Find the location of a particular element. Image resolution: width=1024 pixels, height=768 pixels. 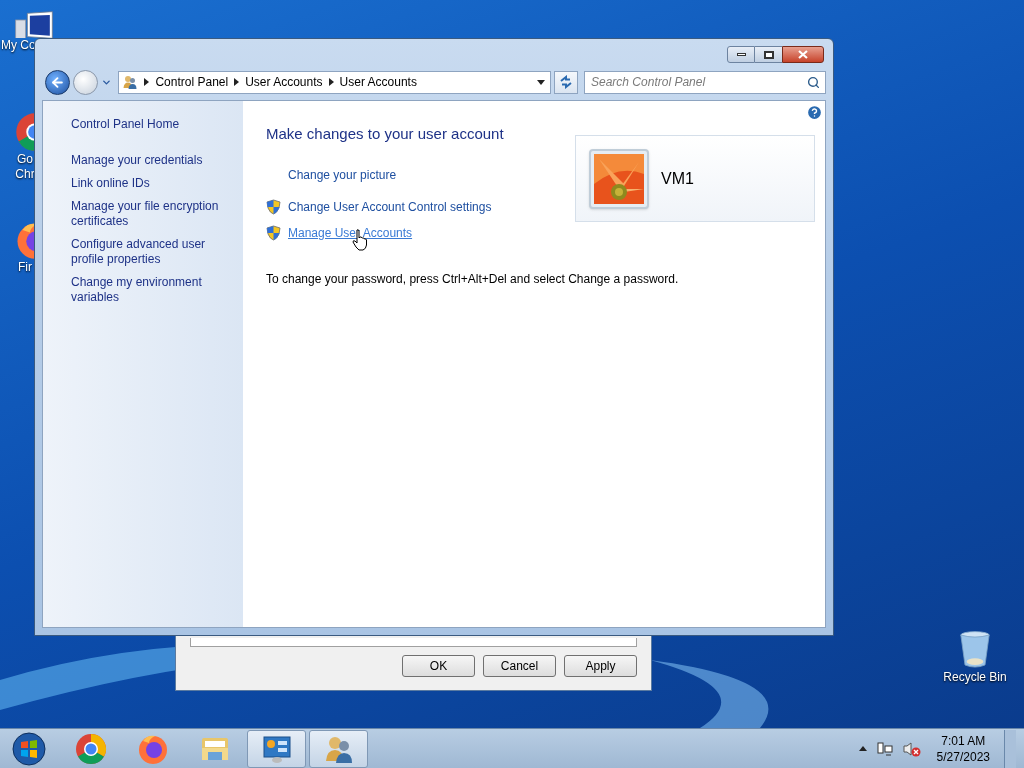

sidebar-link: Control Panel Home is located at coordinates (153, 124).